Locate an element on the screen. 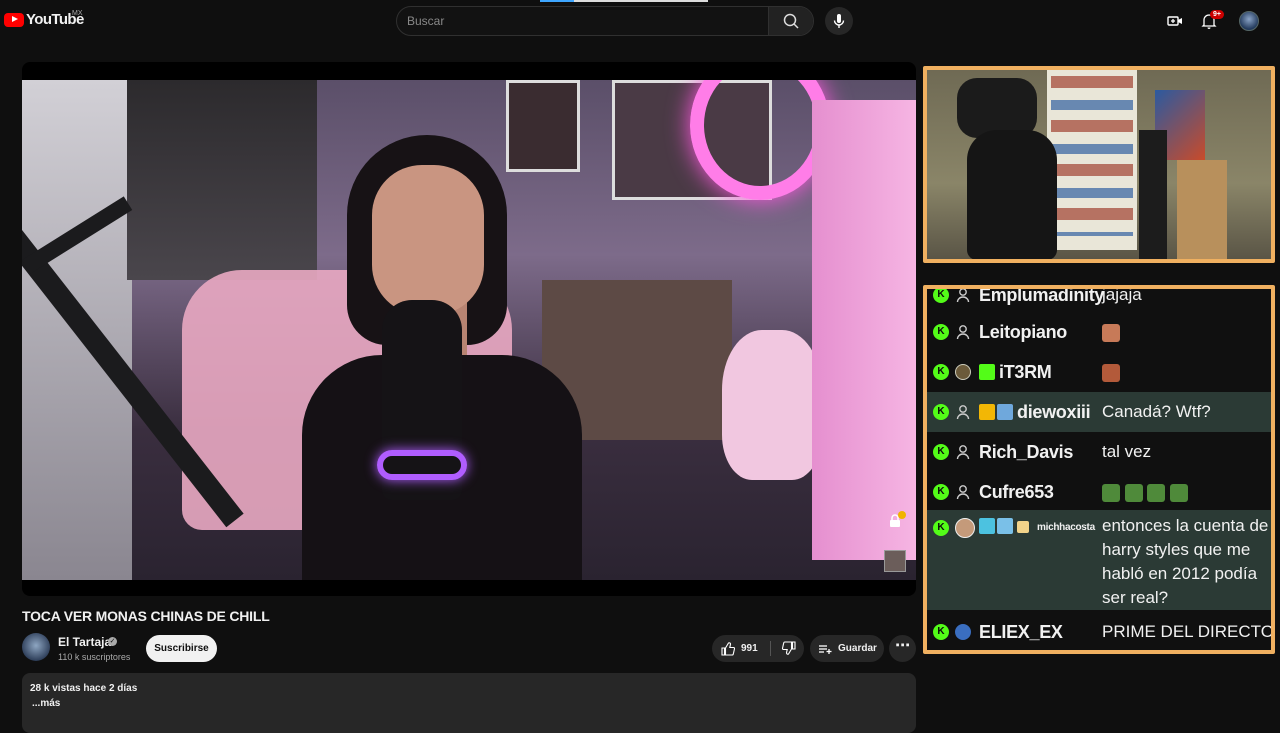 The width and height of the screenshot is (1280, 733). youtube-logo: YouTube MX is located at coordinates (44, 19).